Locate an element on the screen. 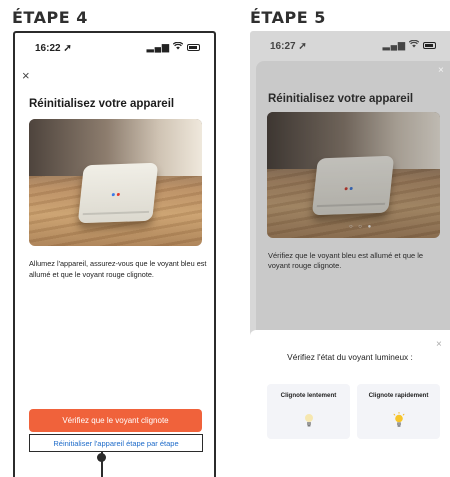  status-bar: 16:22 ➚ ▂▄▆ is located at coordinates (114, 46).